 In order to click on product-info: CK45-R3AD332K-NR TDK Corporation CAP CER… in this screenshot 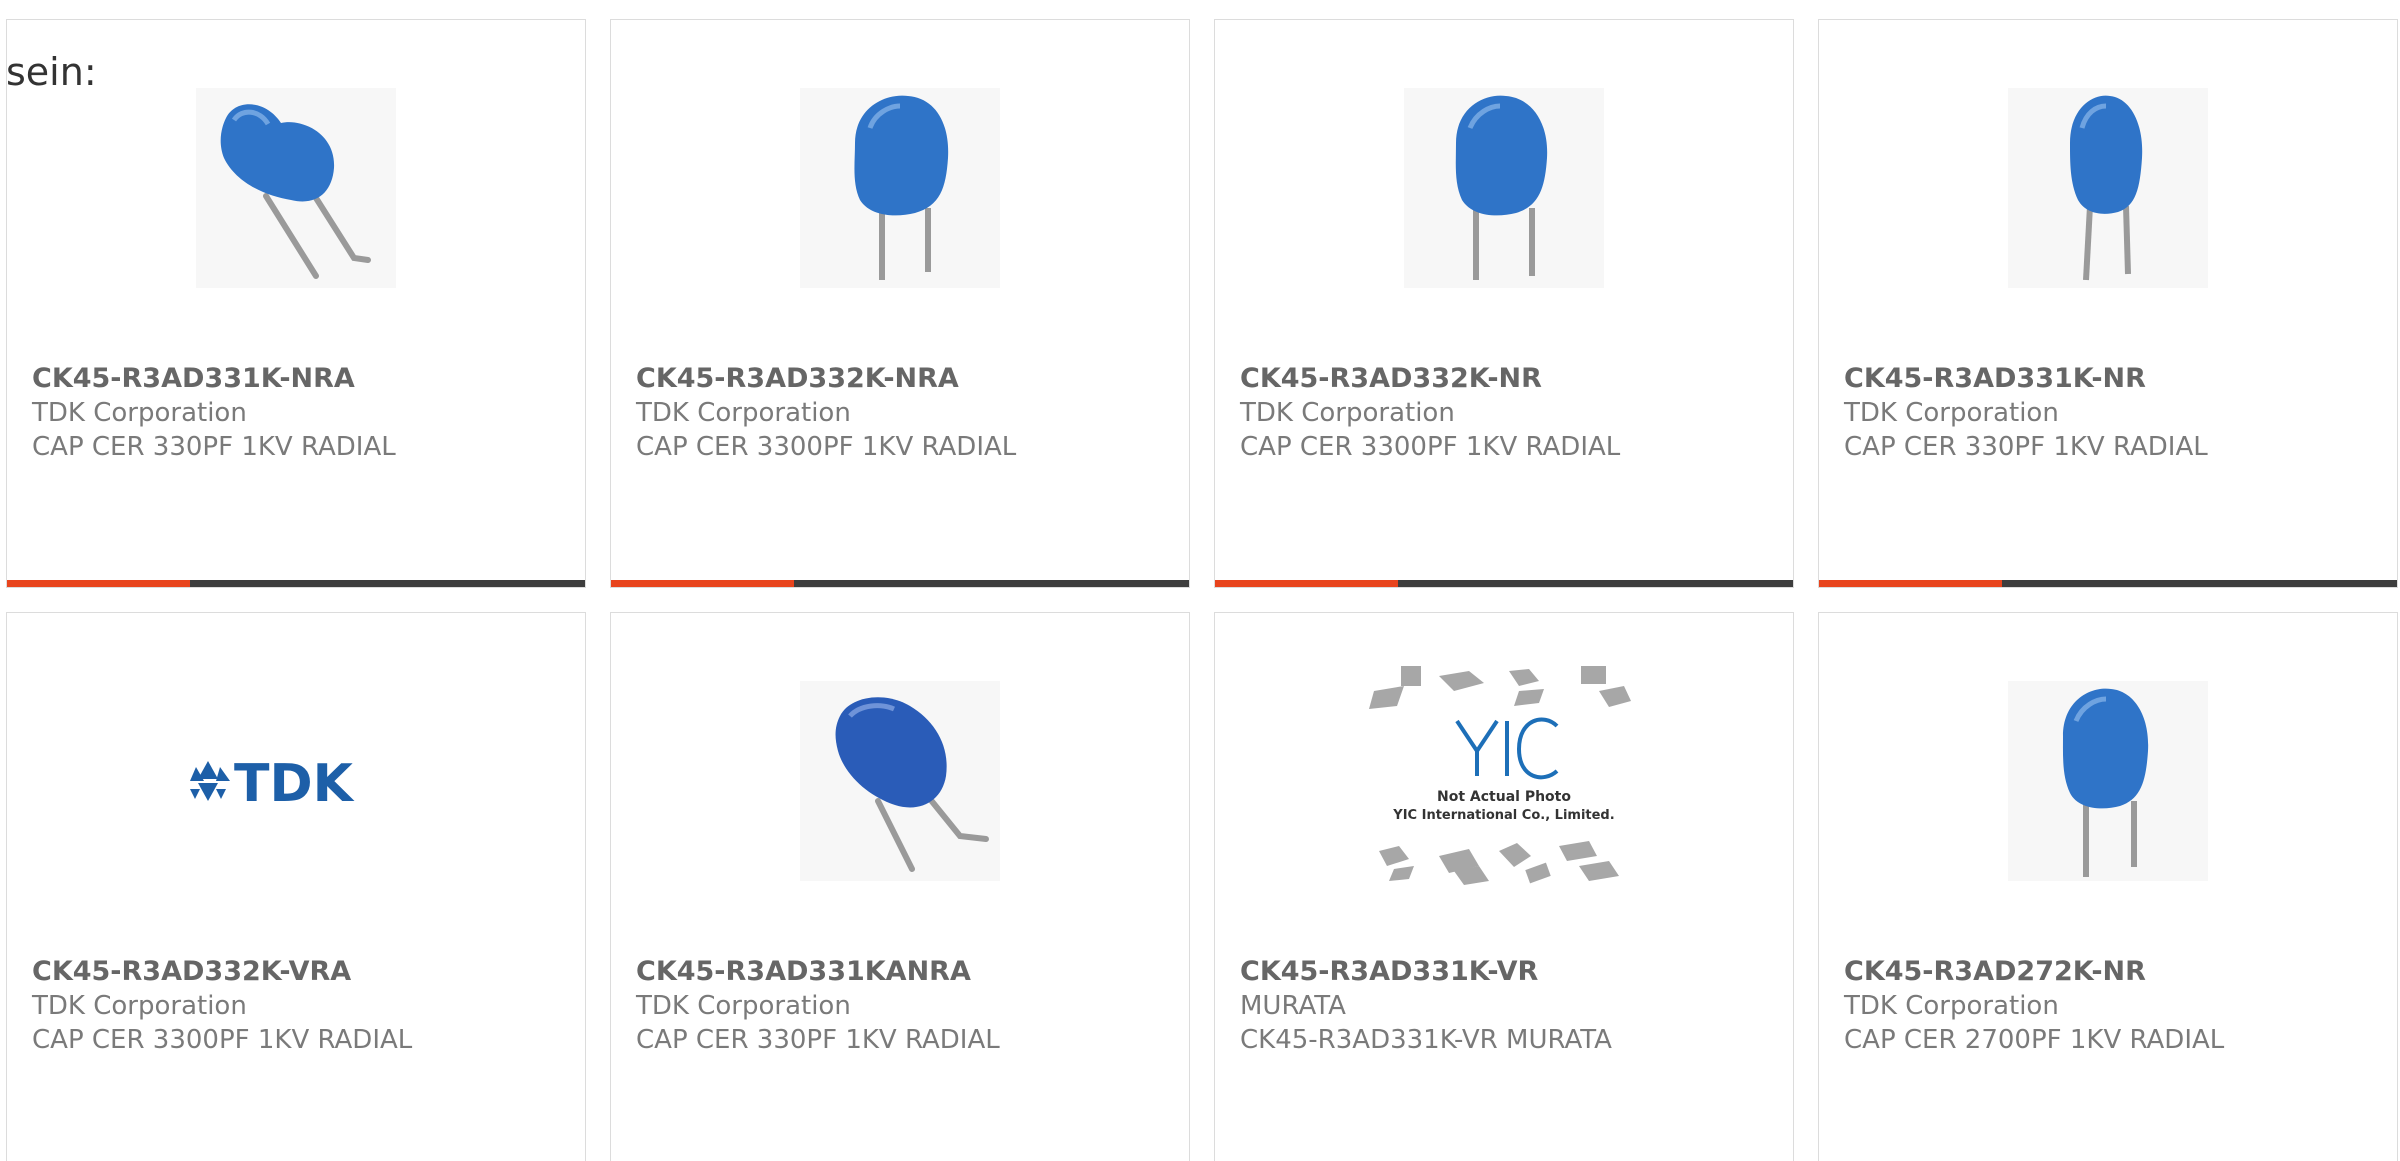, I will do `click(1506, 413)`.